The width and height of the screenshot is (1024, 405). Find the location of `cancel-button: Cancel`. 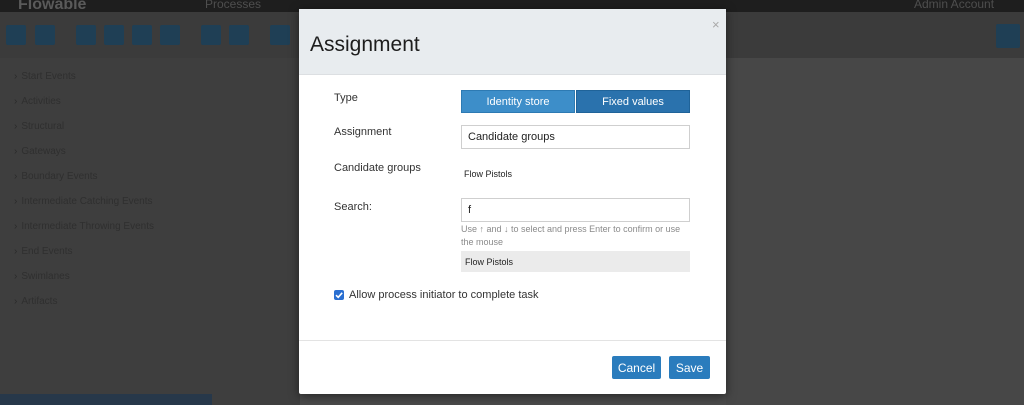

cancel-button: Cancel is located at coordinates (636, 367).